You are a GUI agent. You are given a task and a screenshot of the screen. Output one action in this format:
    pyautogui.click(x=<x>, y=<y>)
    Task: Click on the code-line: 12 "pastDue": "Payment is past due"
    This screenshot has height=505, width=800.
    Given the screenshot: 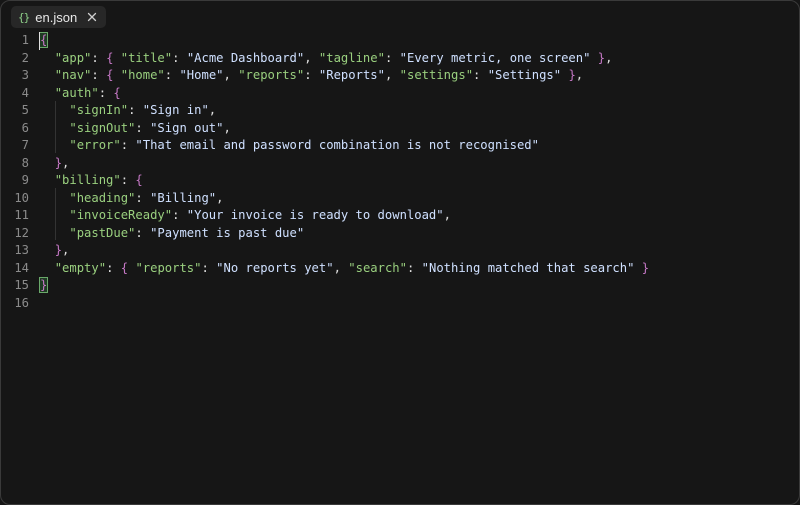 What is the action you would take?
    pyautogui.click(x=396, y=234)
    